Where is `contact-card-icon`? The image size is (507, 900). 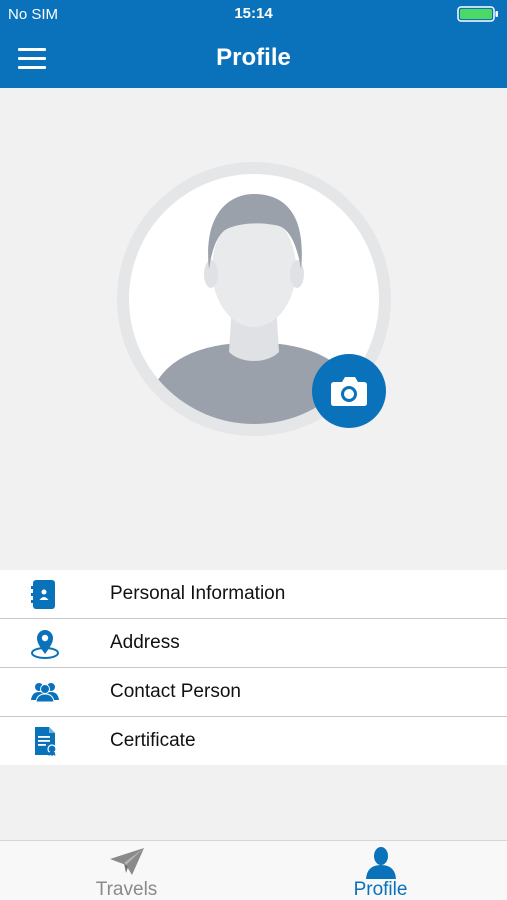
contact-card-icon is located at coordinates (43, 594).